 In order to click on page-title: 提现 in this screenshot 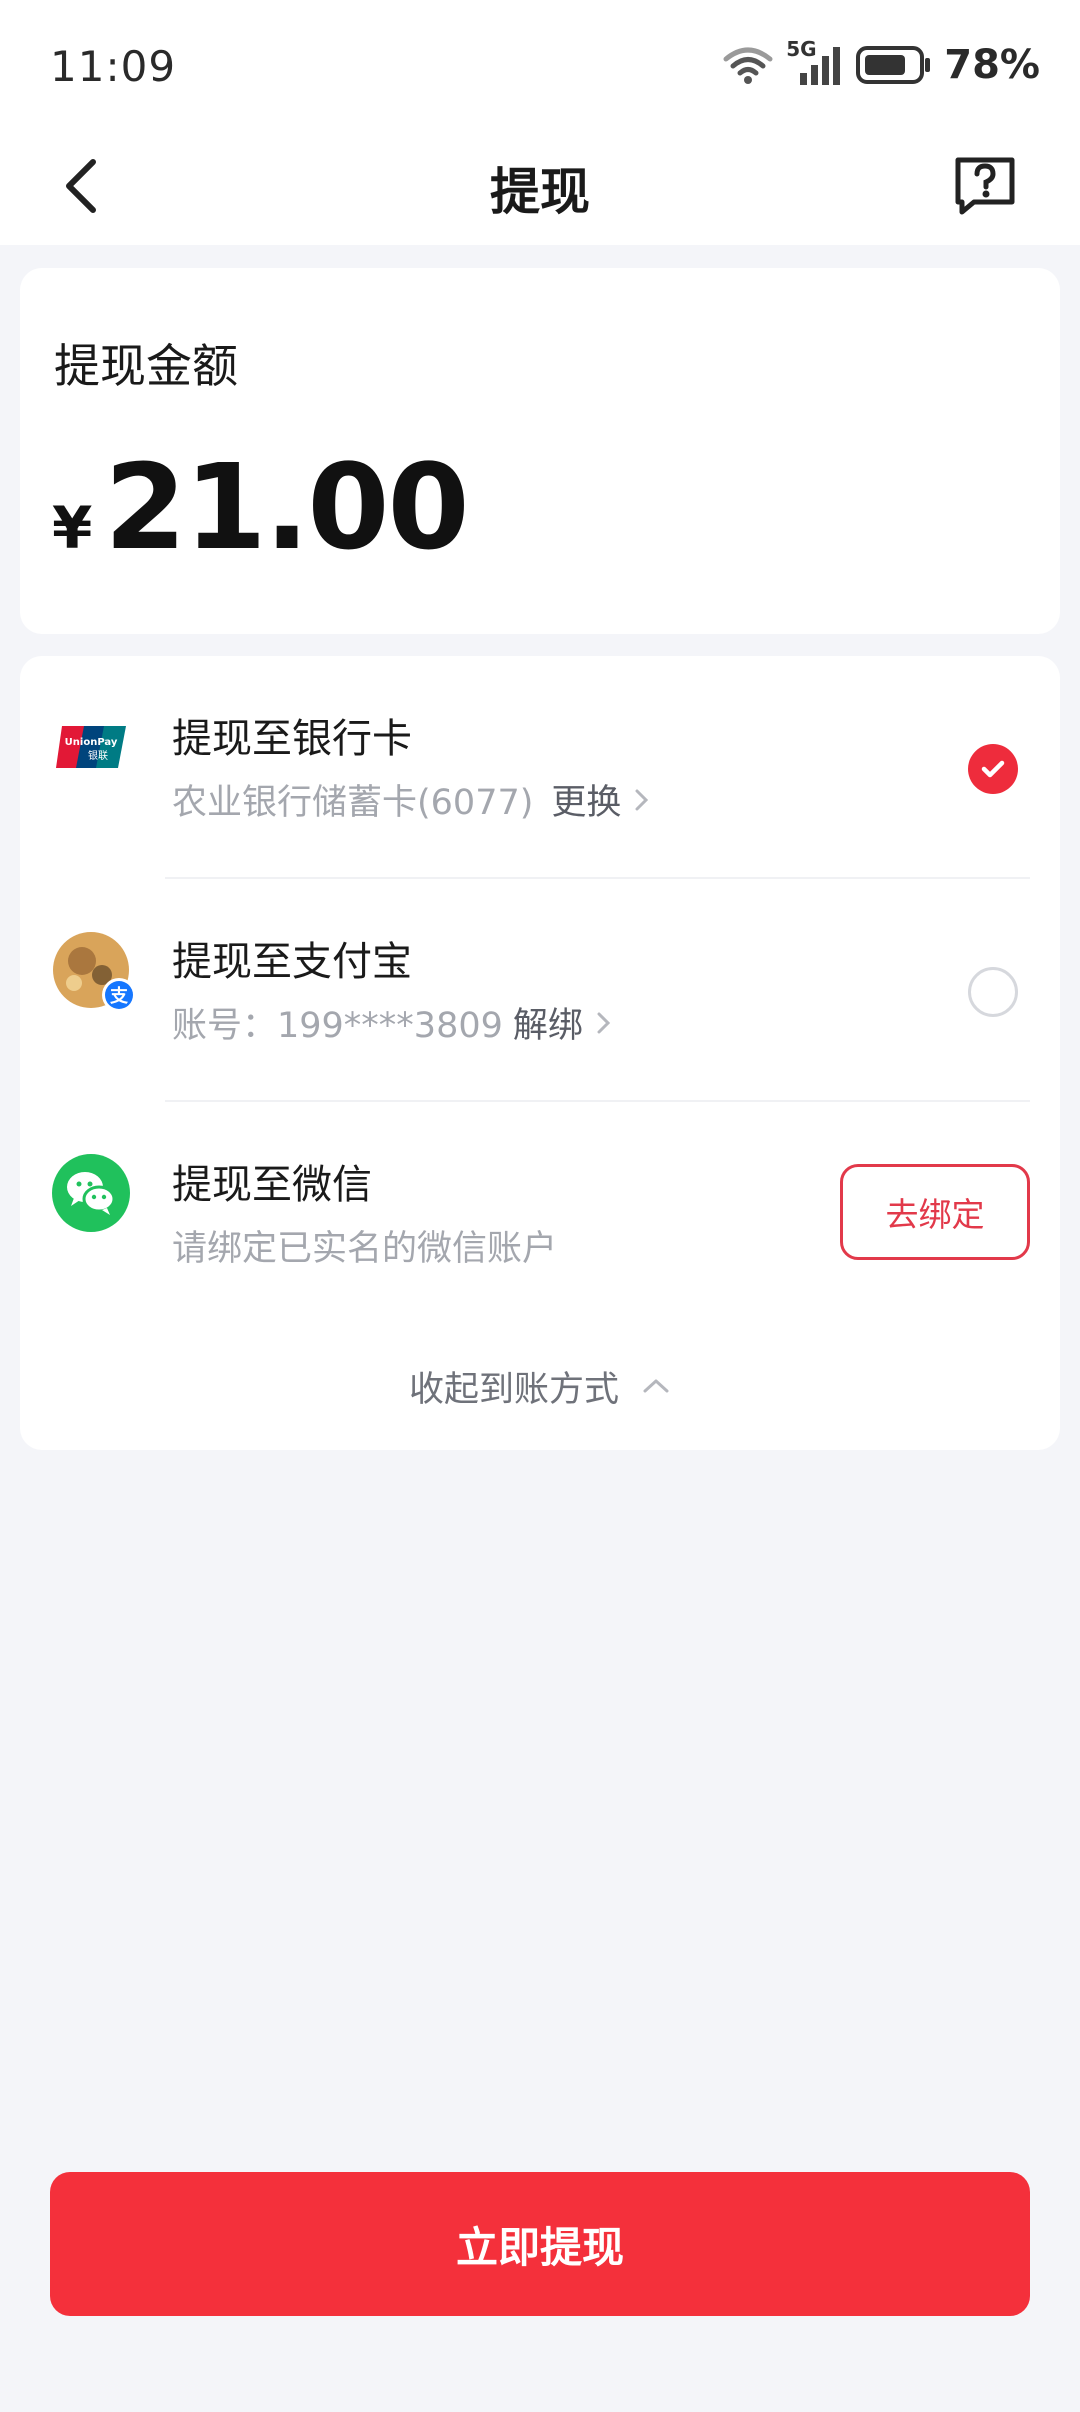, I will do `click(540, 192)`.